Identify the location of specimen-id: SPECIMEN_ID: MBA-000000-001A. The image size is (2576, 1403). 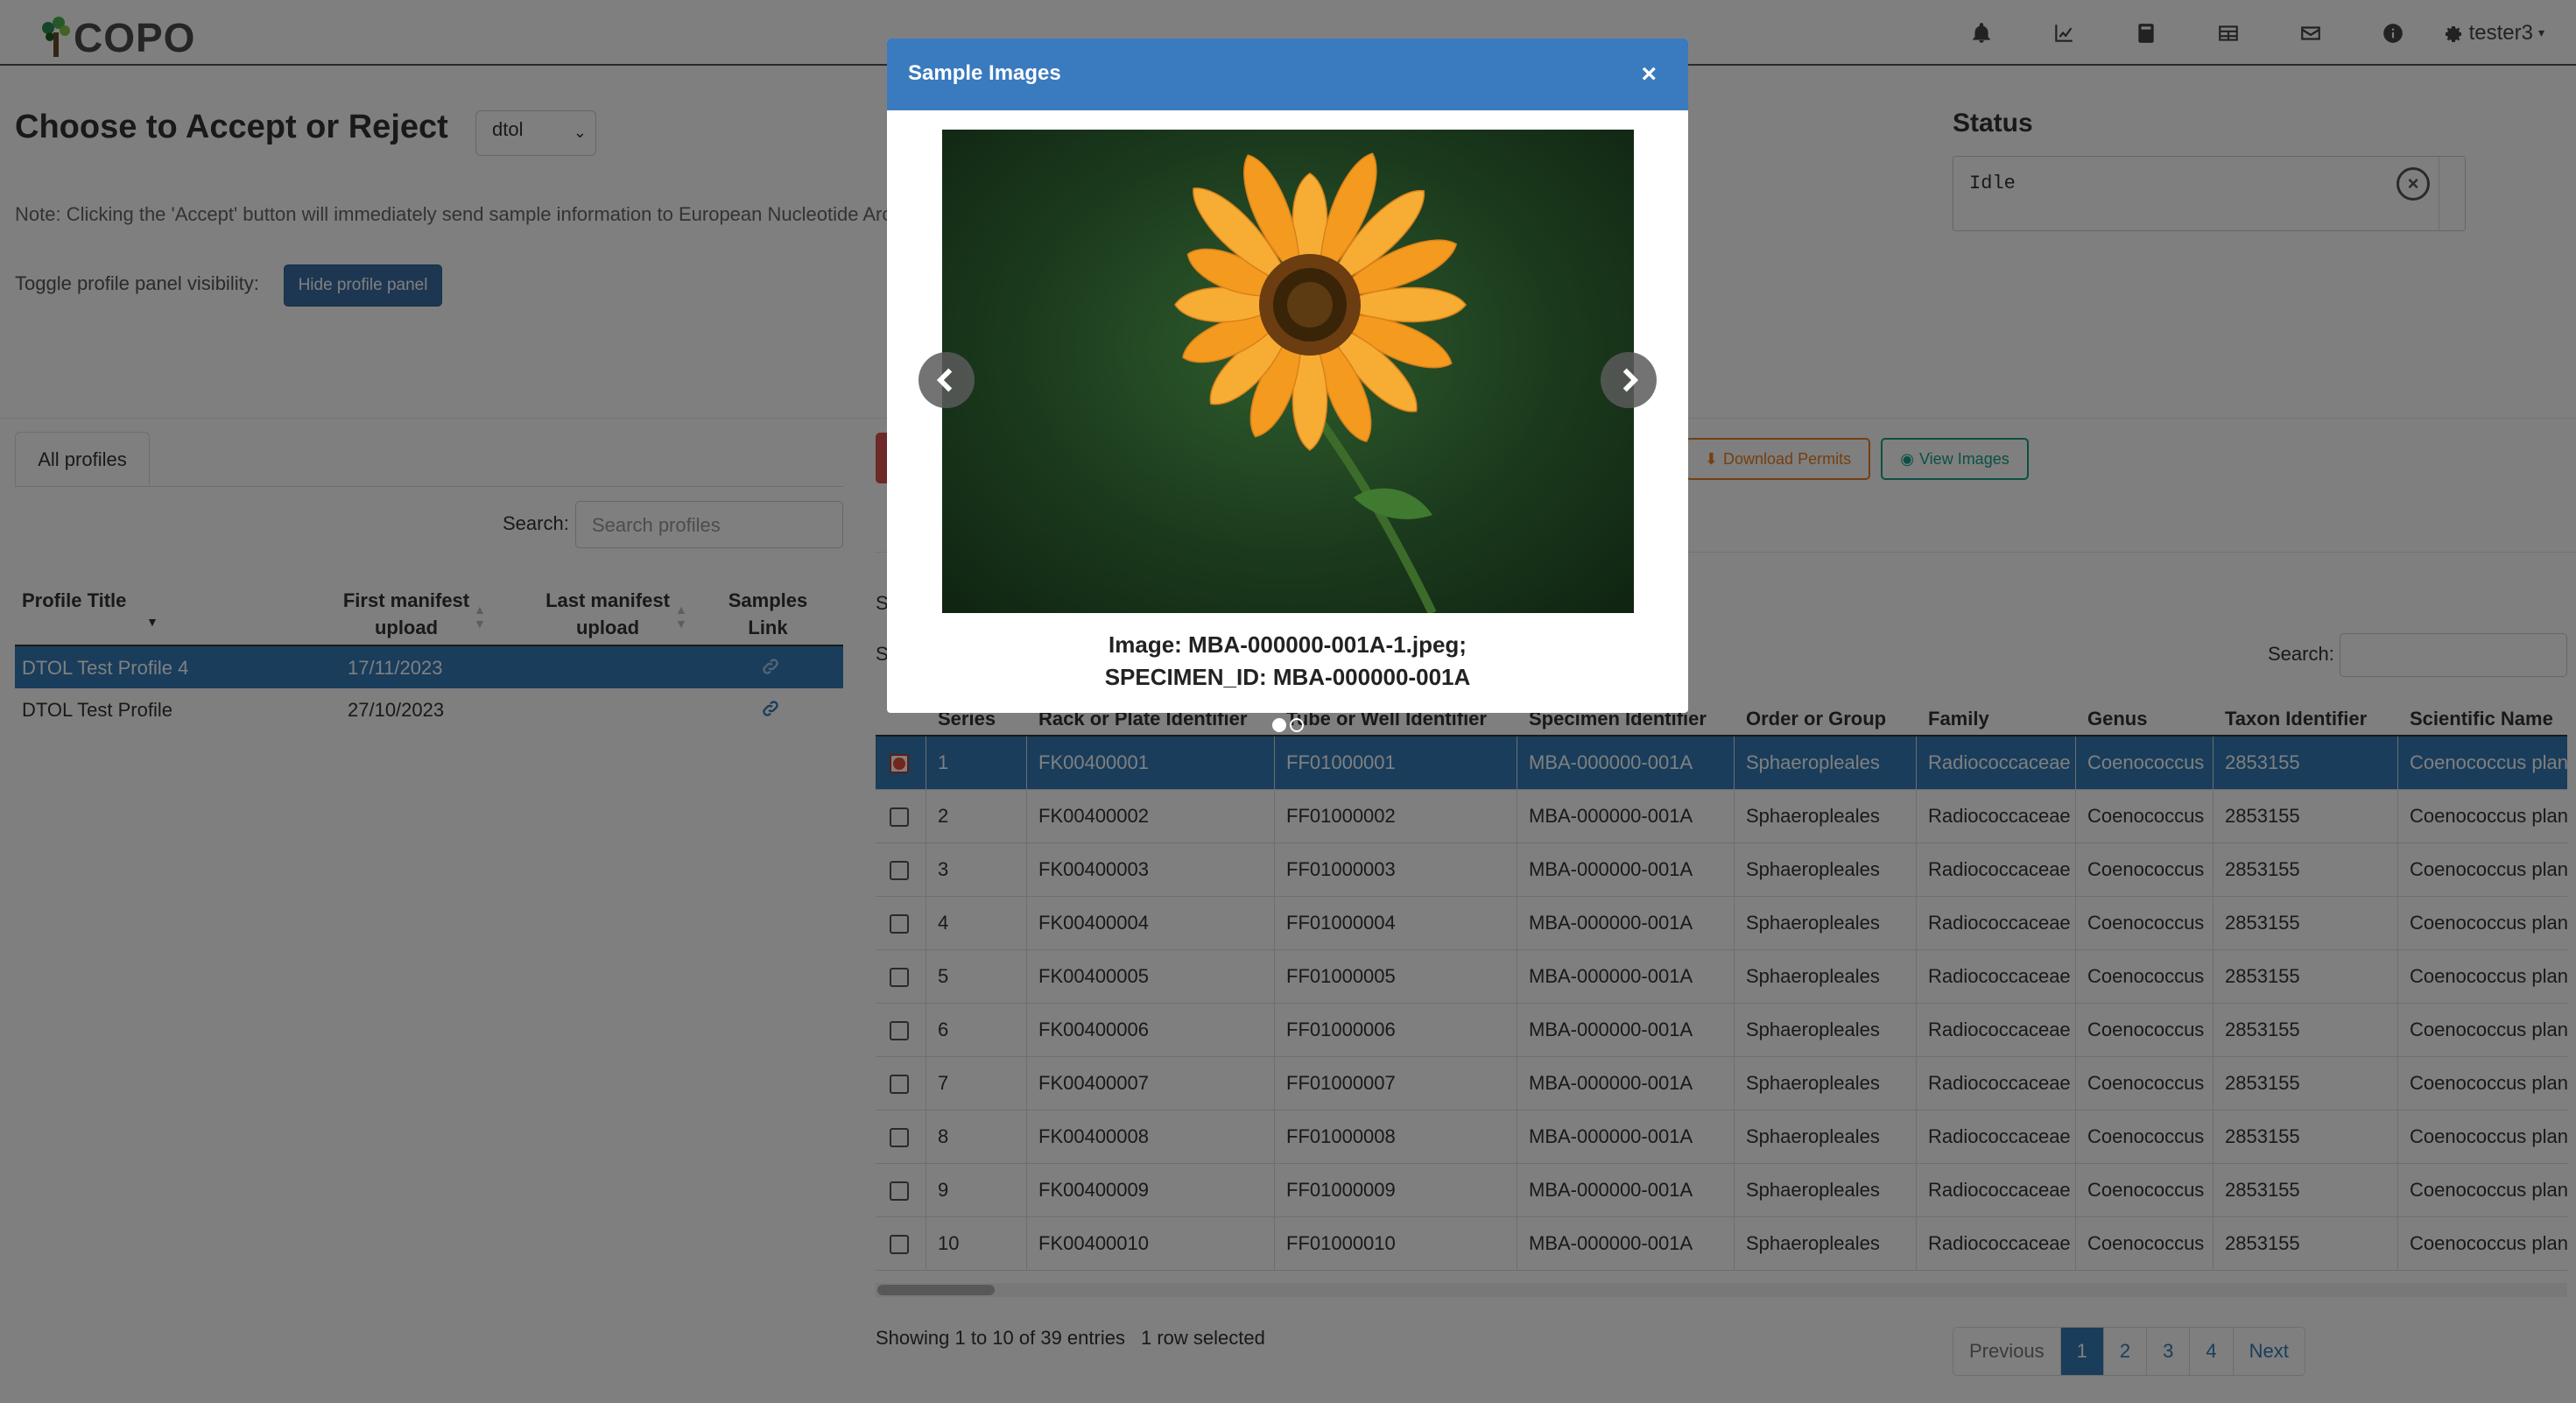
(1287, 677).